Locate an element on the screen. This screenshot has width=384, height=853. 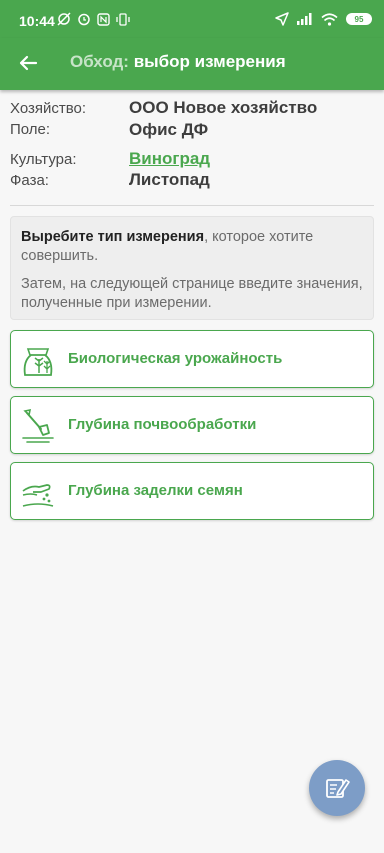
shovel-icon is located at coordinates (38, 425).